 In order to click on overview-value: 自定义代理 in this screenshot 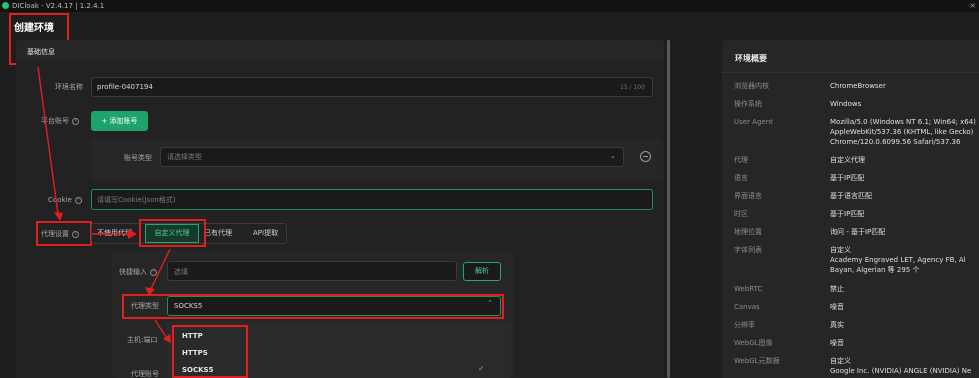, I will do `click(847, 160)`.